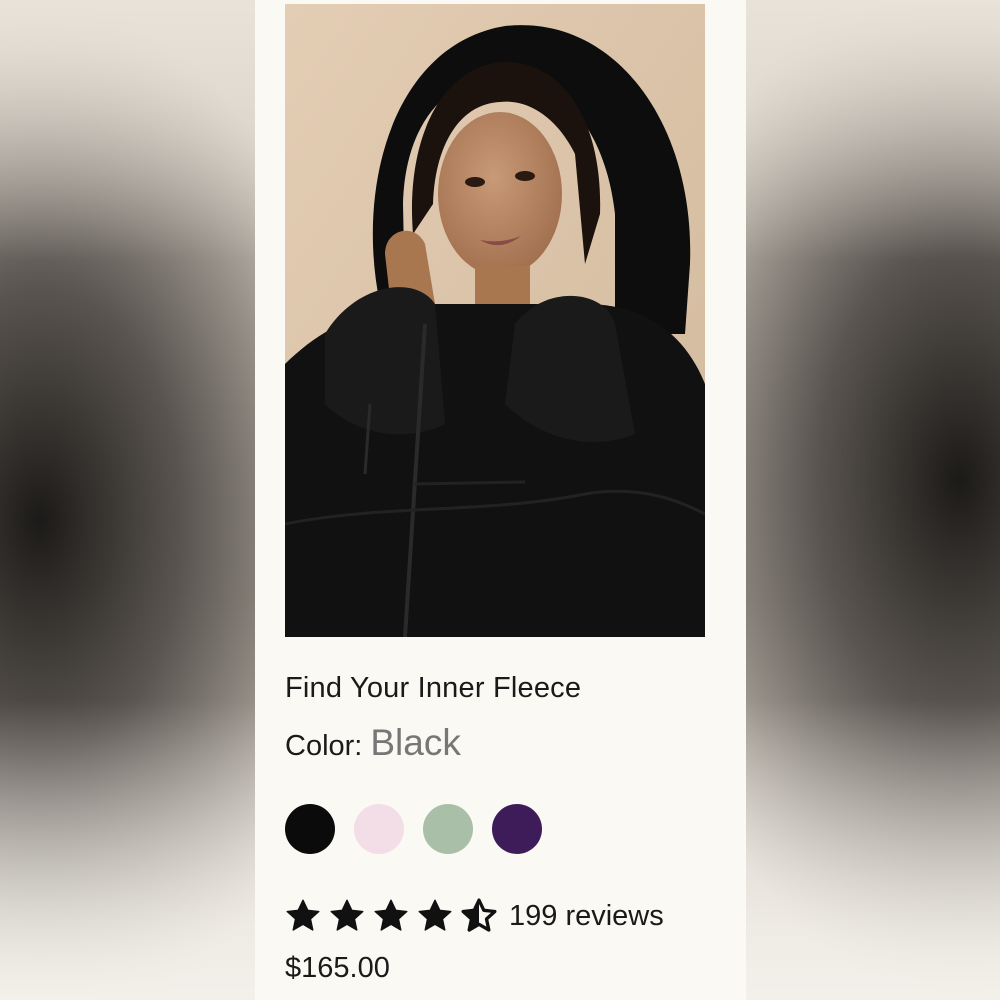 The width and height of the screenshot is (1000, 1000). I want to click on color-swatches, so click(413, 829).